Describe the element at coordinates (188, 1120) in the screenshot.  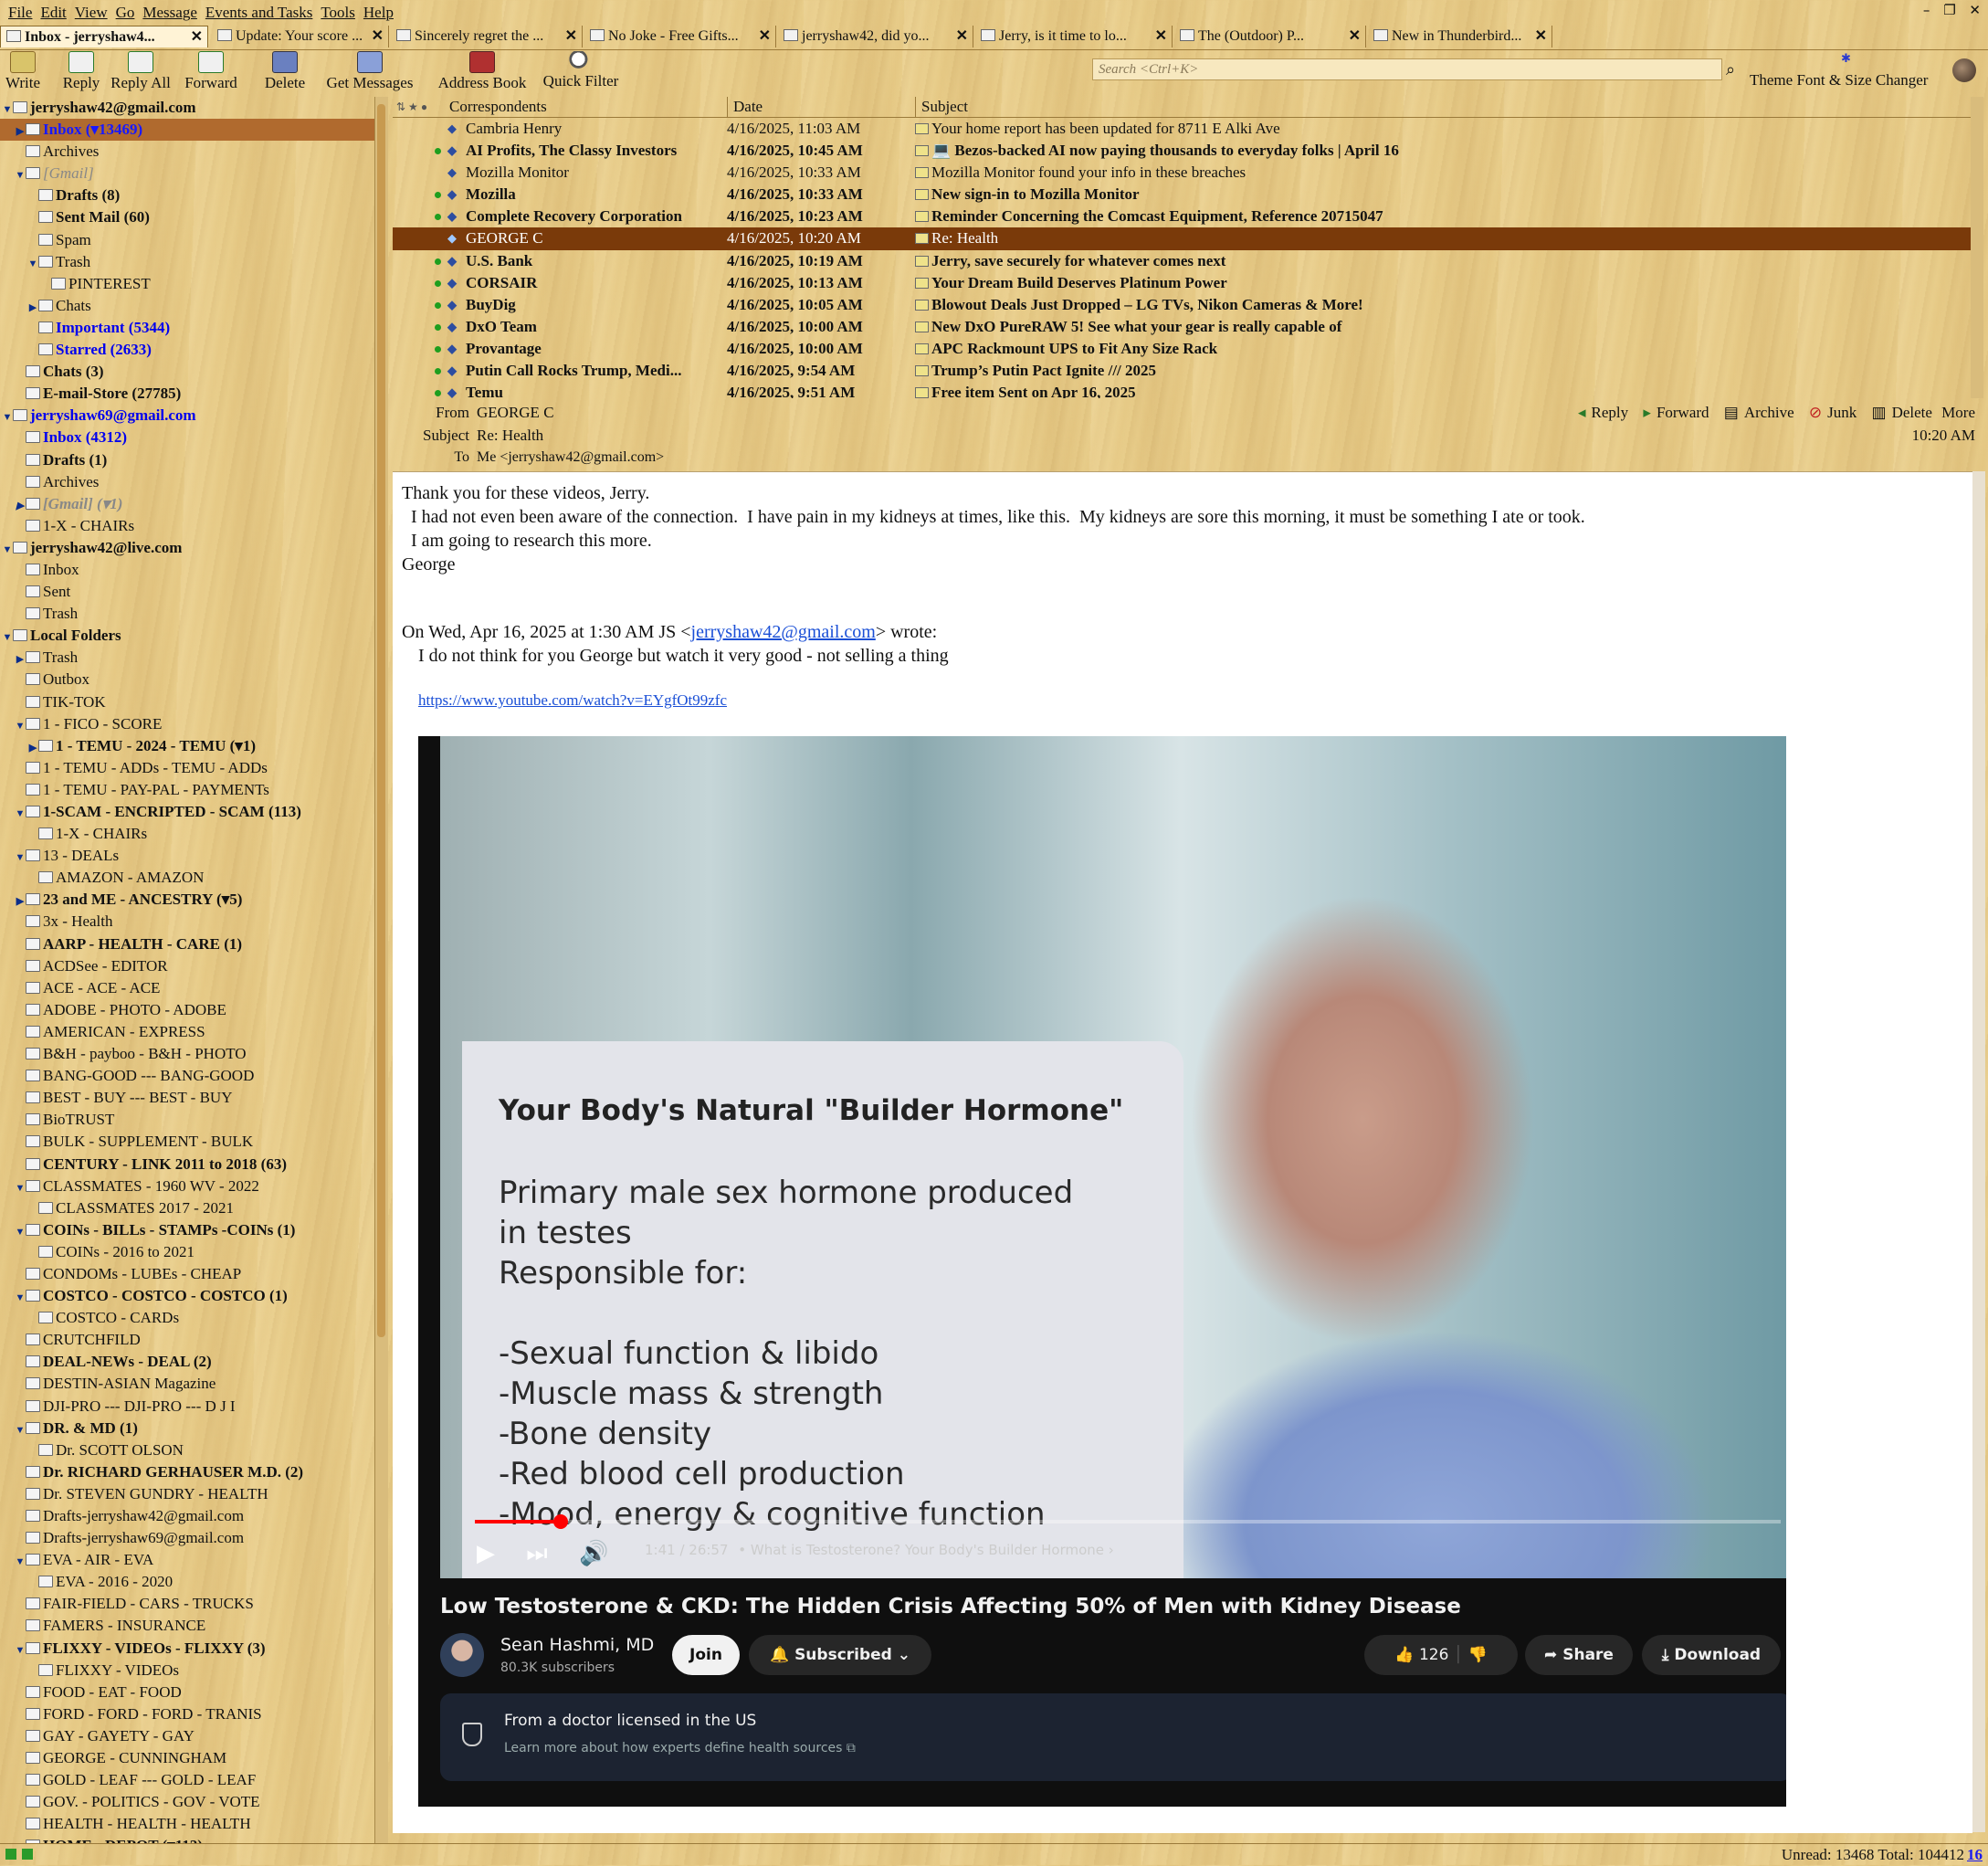
I see `folder-row: BioTRUST` at that location.